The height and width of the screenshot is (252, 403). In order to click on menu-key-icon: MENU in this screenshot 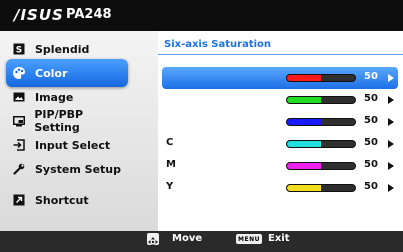, I will do `click(249, 239)`.